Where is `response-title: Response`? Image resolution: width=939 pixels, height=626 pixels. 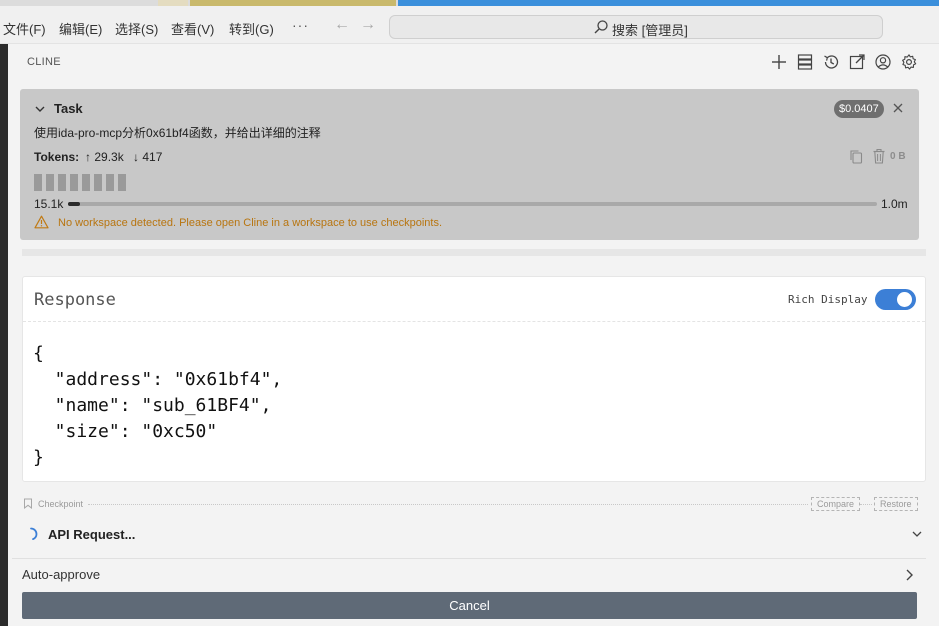 response-title: Response is located at coordinates (75, 300).